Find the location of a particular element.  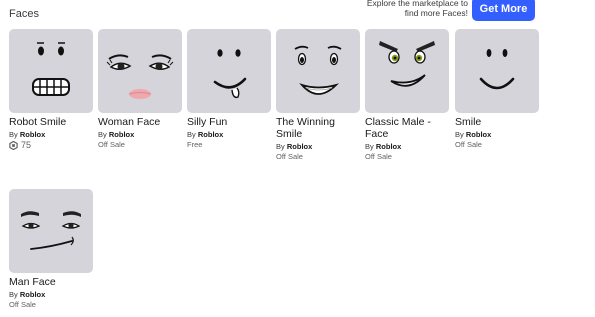

woman-face-image is located at coordinates (140, 76).